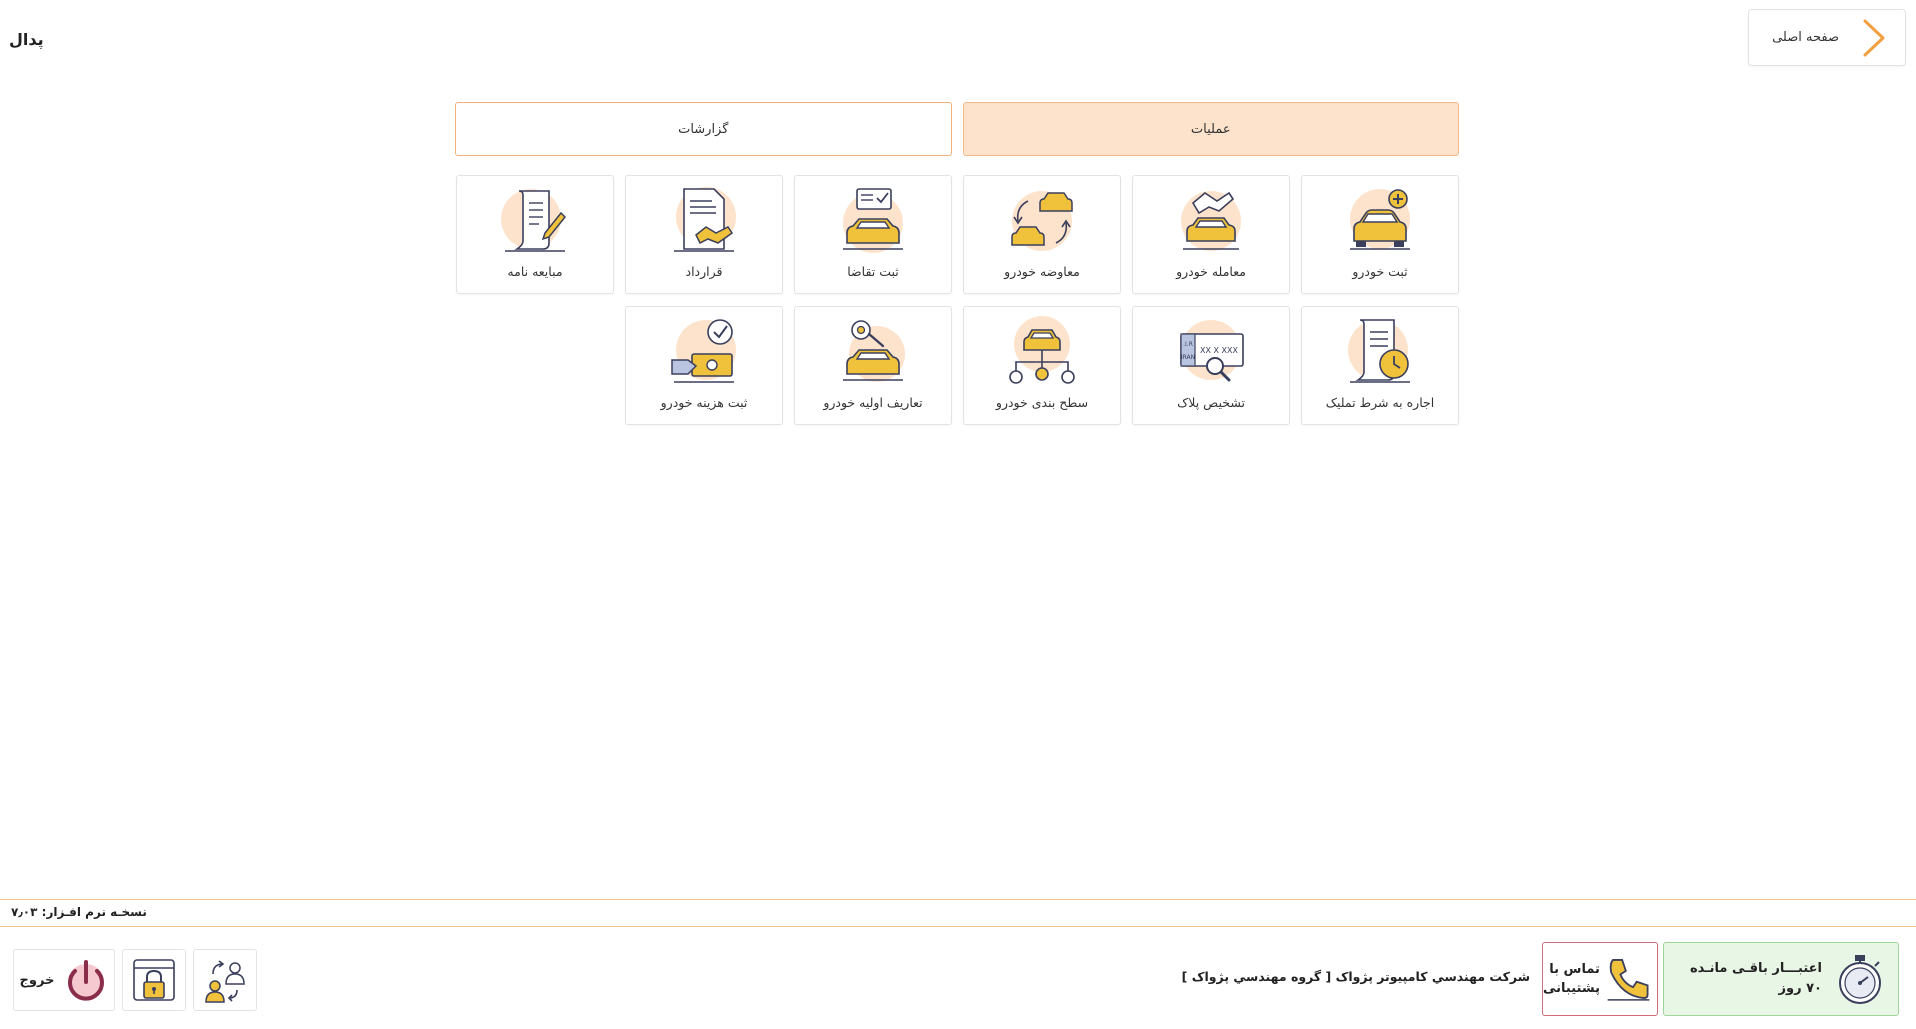  What do you see at coordinates (64, 980) in the screenshot?
I see `exit-button: خروج` at bounding box center [64, 980].